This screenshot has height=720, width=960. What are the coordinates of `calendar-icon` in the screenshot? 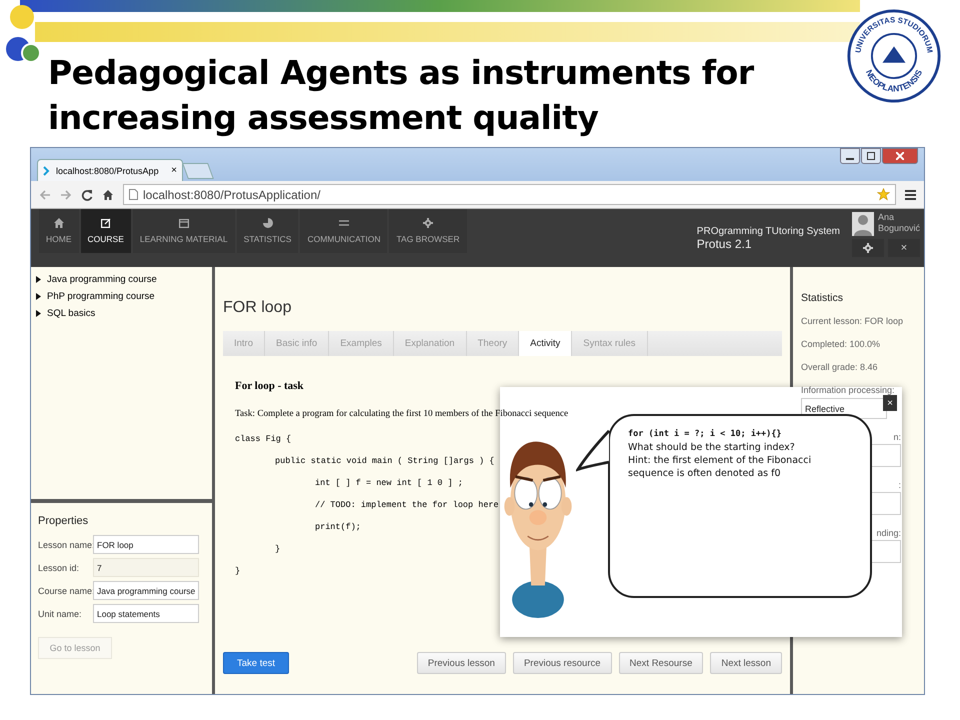 It's located at (183, 223).